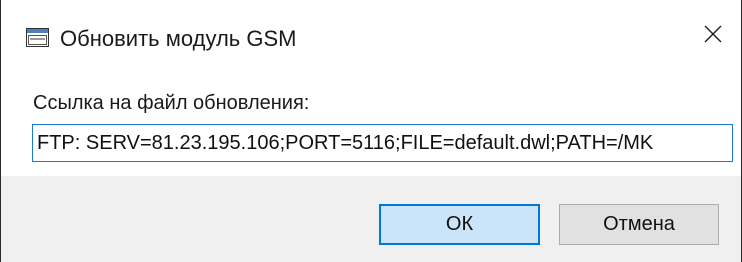  I want to click on ok-button-label: ОК, so click(459, 224).